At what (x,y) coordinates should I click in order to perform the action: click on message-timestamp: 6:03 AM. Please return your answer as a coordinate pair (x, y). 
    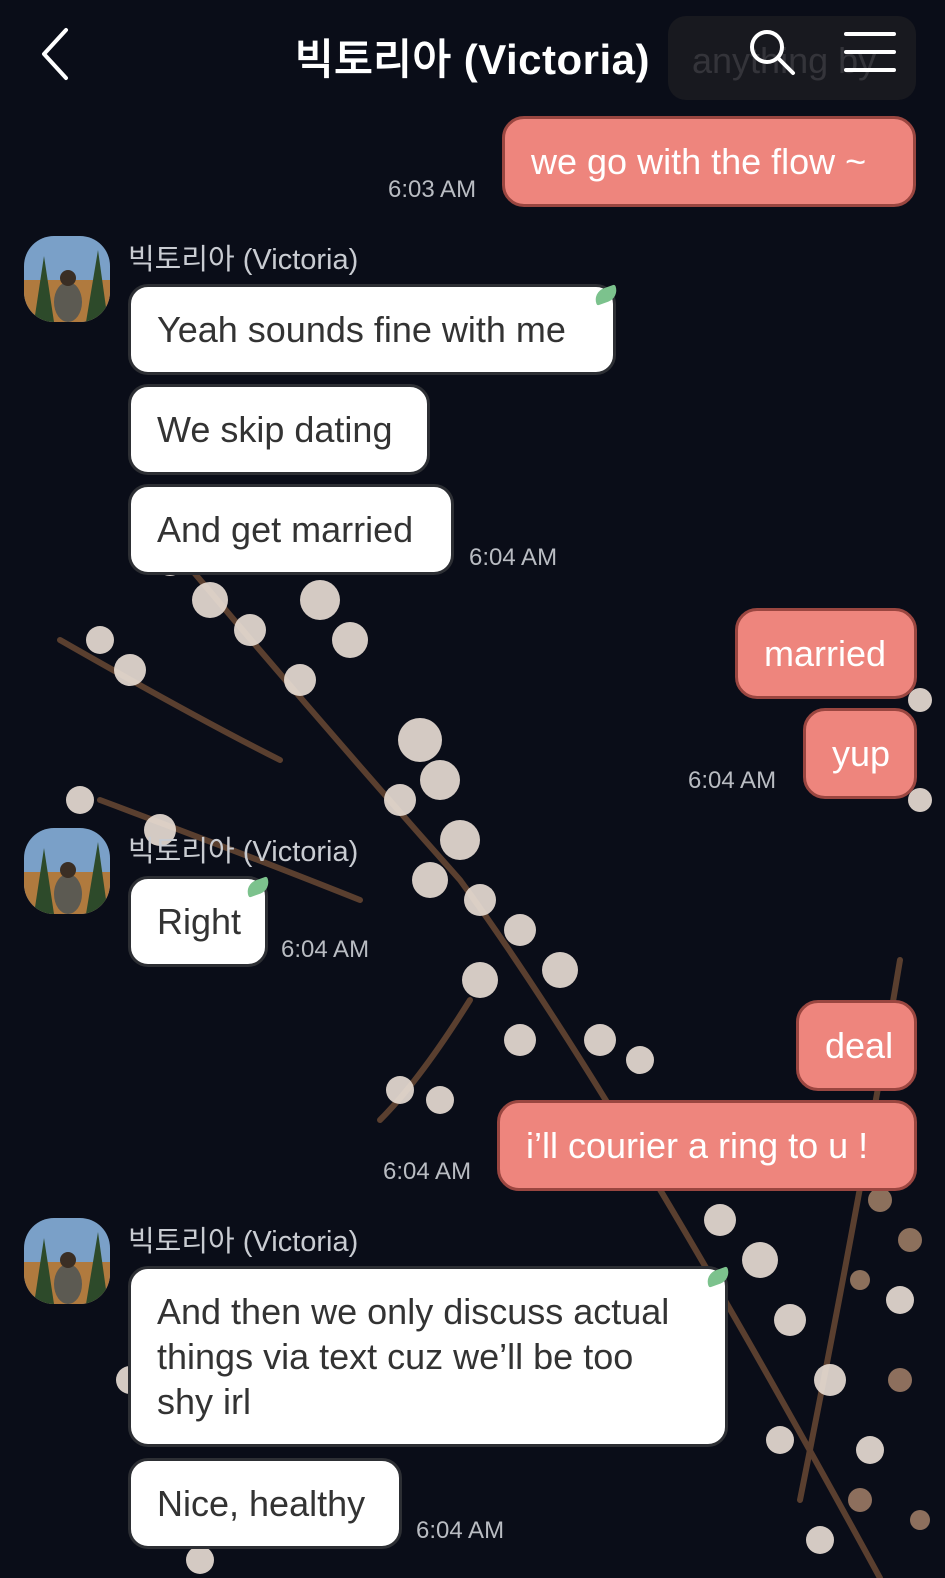
    Looking at the image, I should click on (432, 189).